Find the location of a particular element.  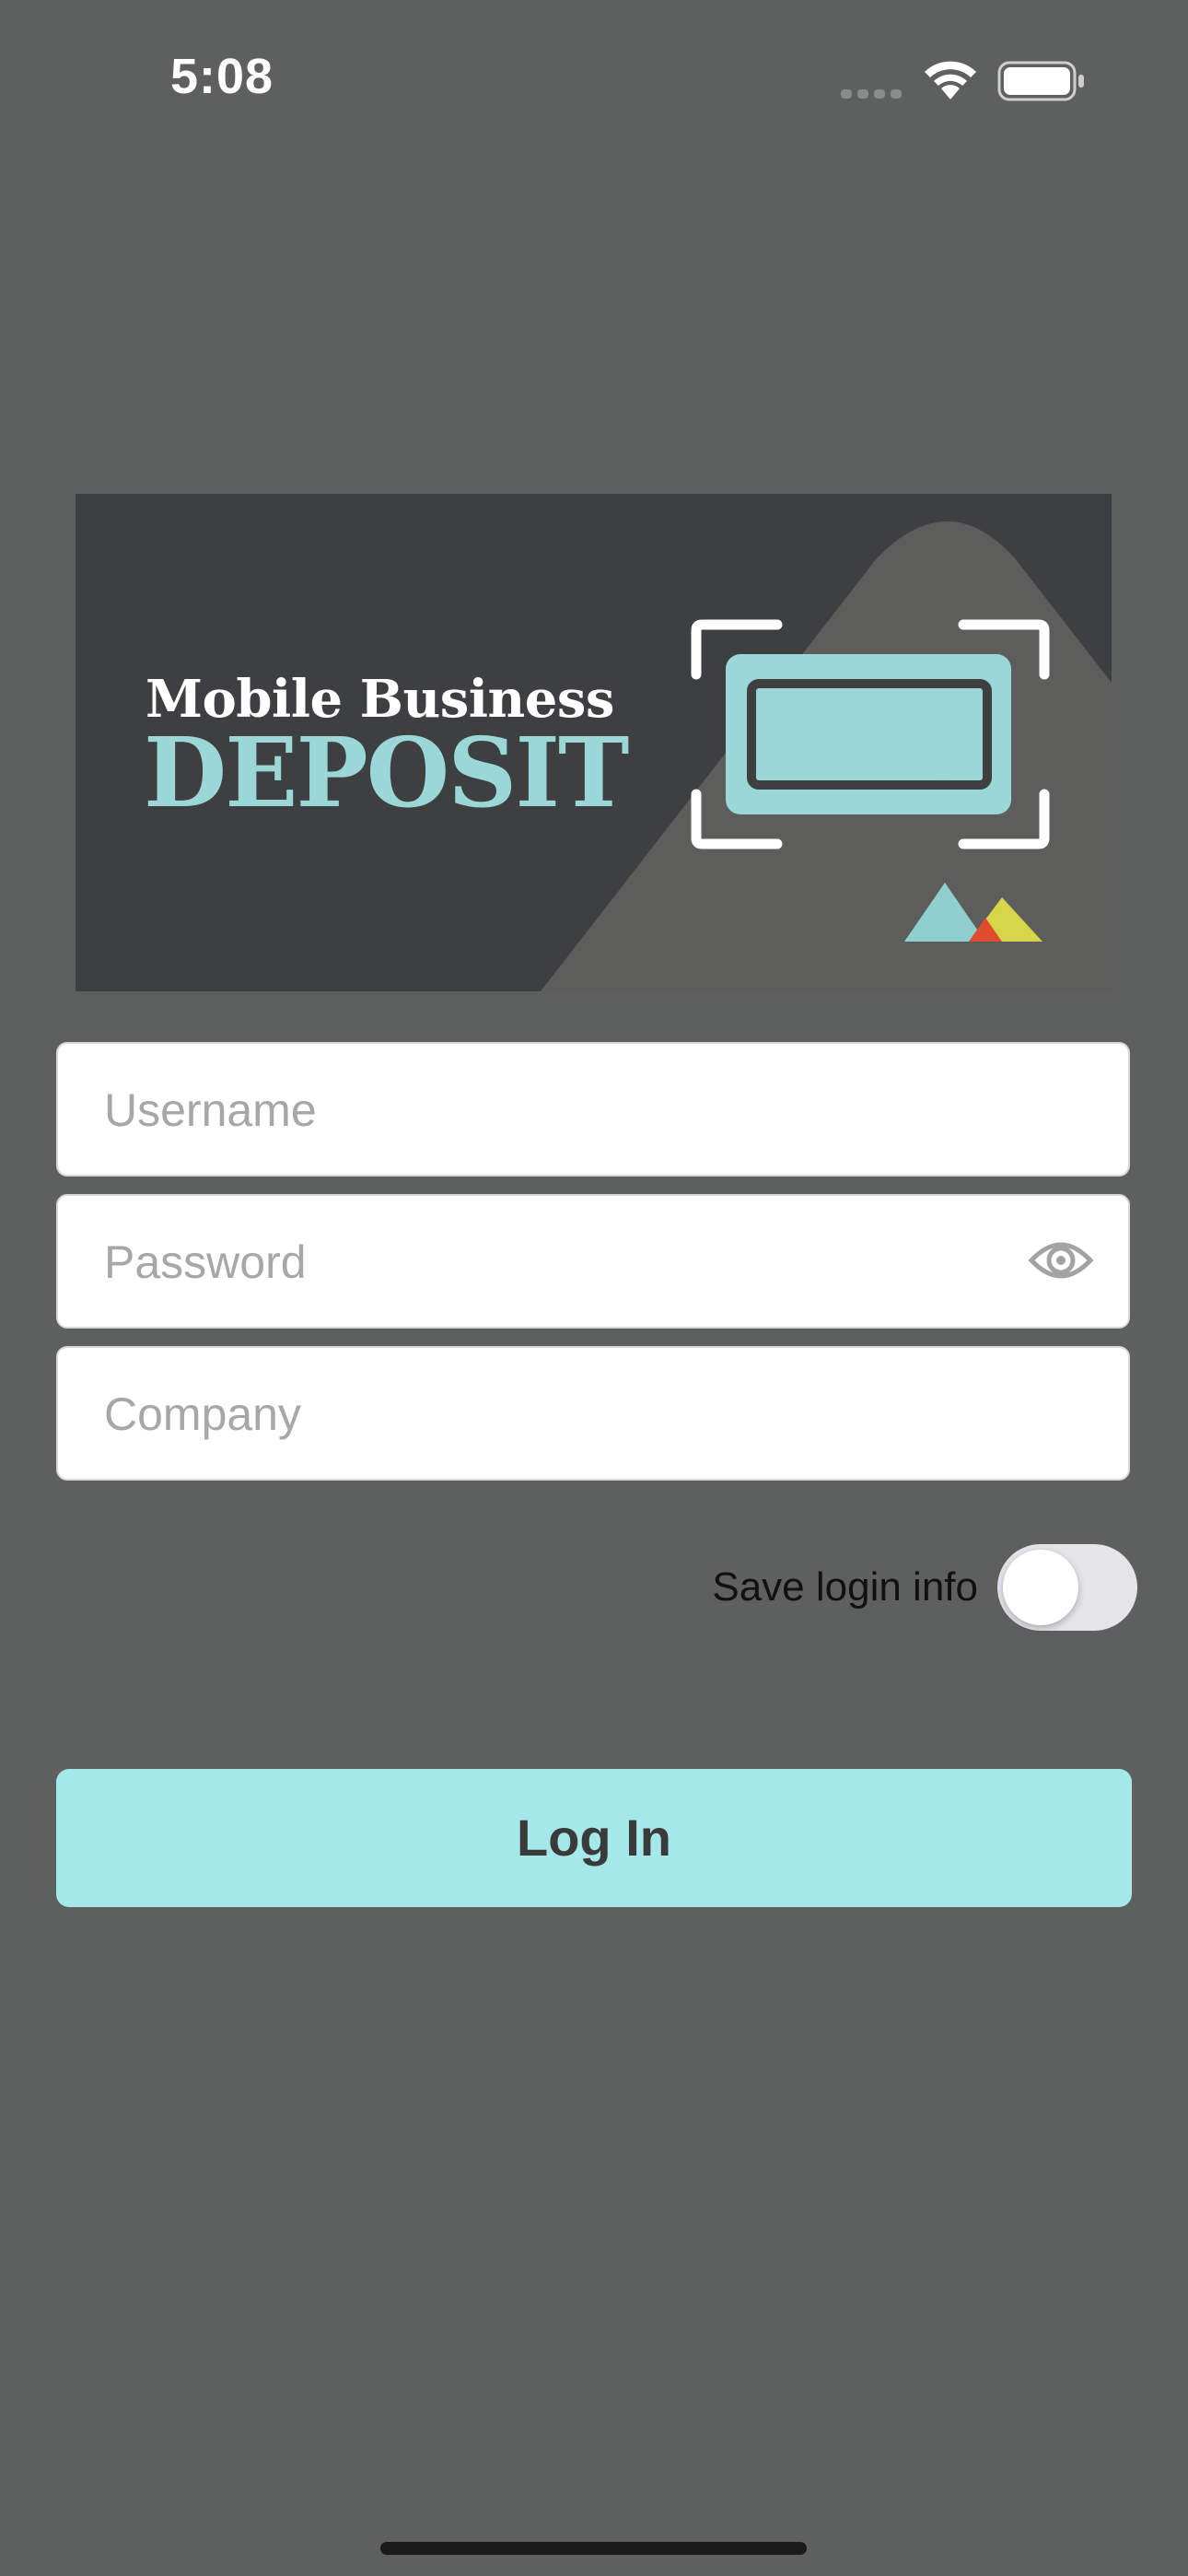

password-field is located at coordinates (593, 1261).